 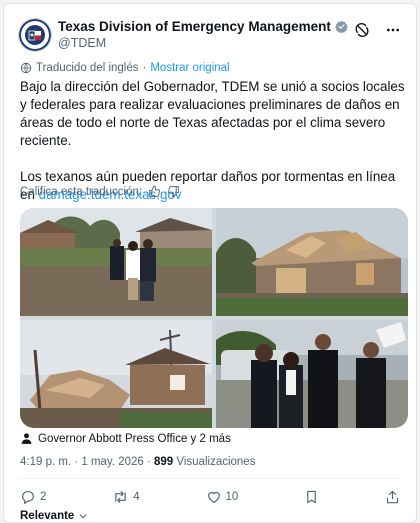 What do you see at coordinates (362, 30) in the screenshot?
I see `grok-icon` at bounding box center [362, 30].